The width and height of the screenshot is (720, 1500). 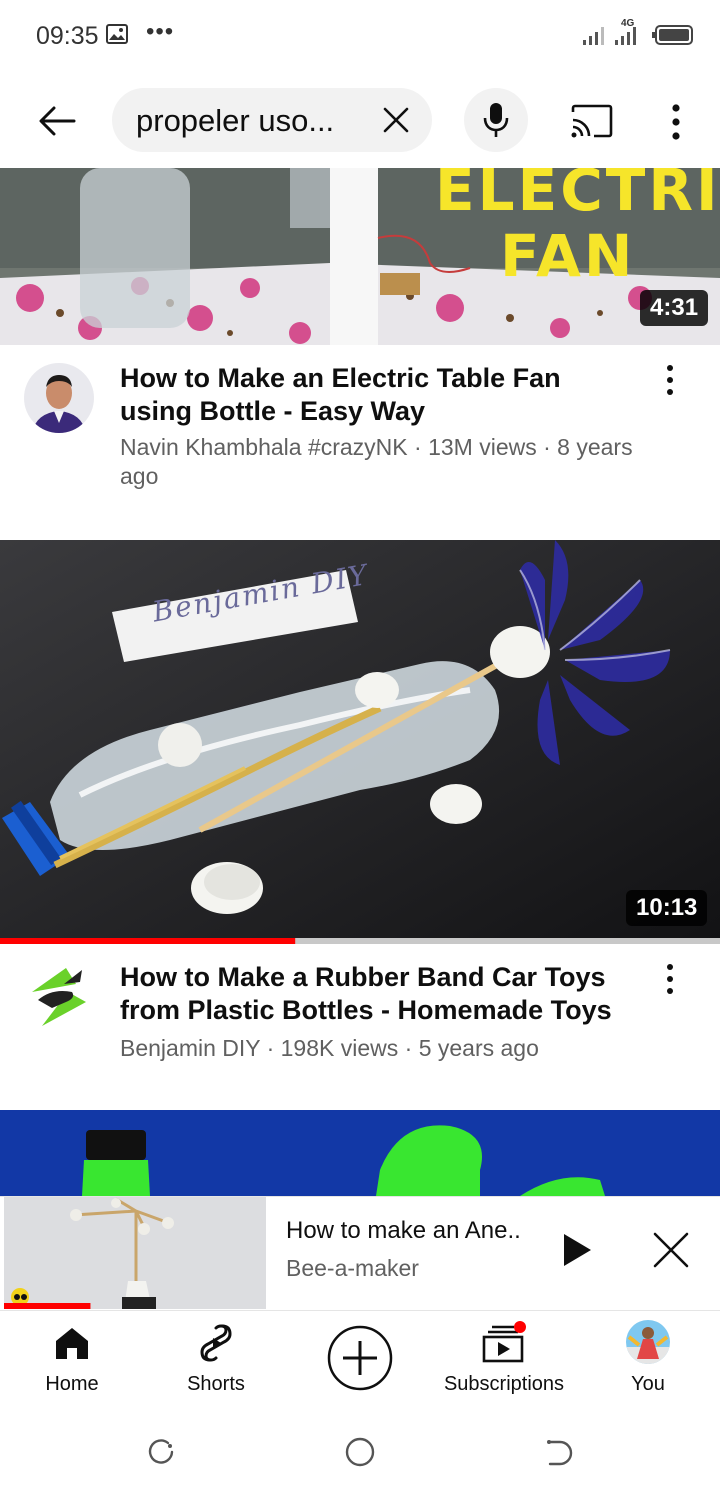 I want to click on subscriptions-icon, so click(x=504, y=1342).